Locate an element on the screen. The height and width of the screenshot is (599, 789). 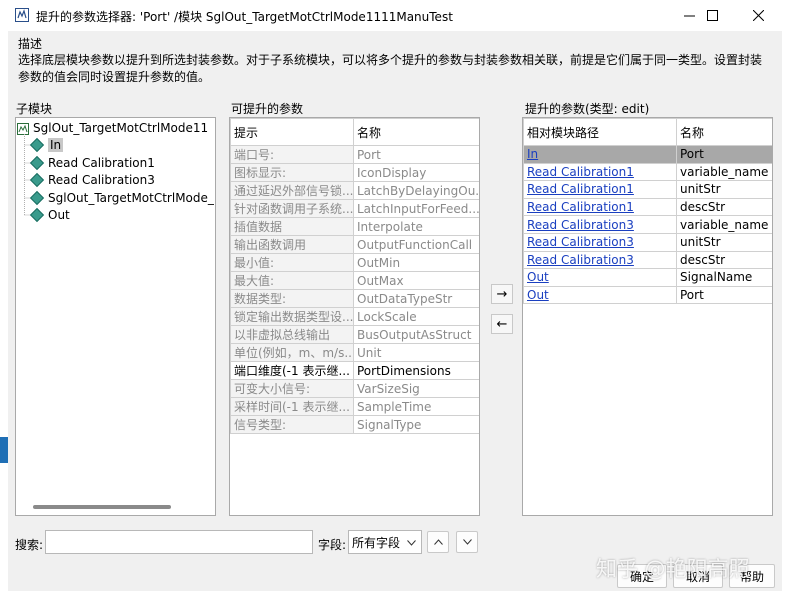
promoted-row: Read Calibration3 descStr is located at coordinates (647, 260).